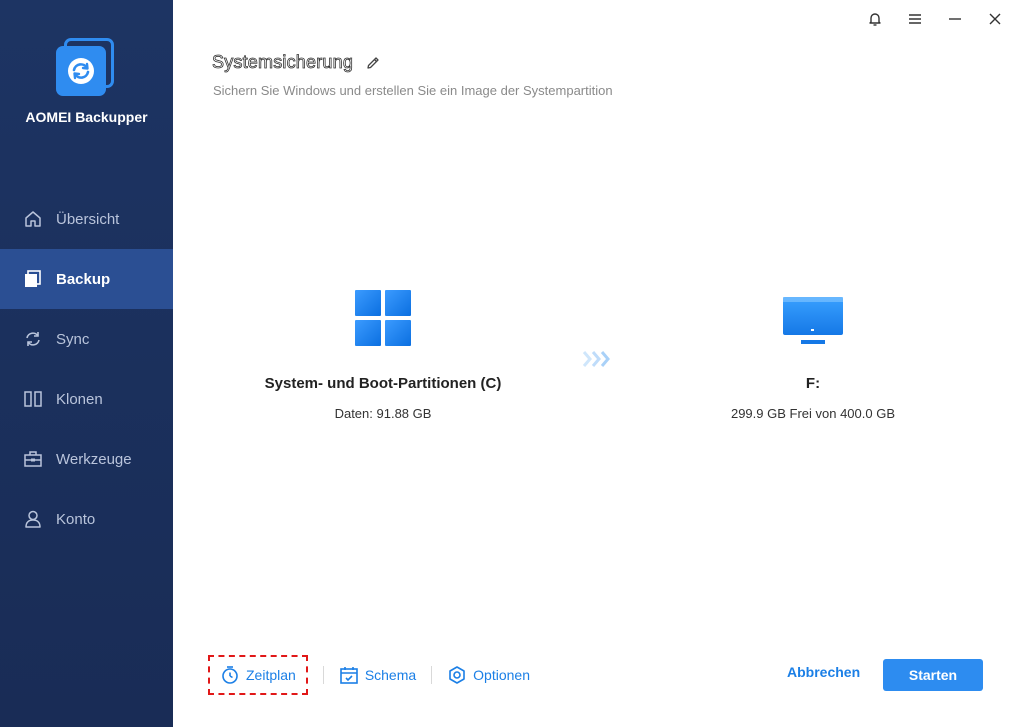  I want to click on sidebar-item-label: Übersicht, so click(88, 219).